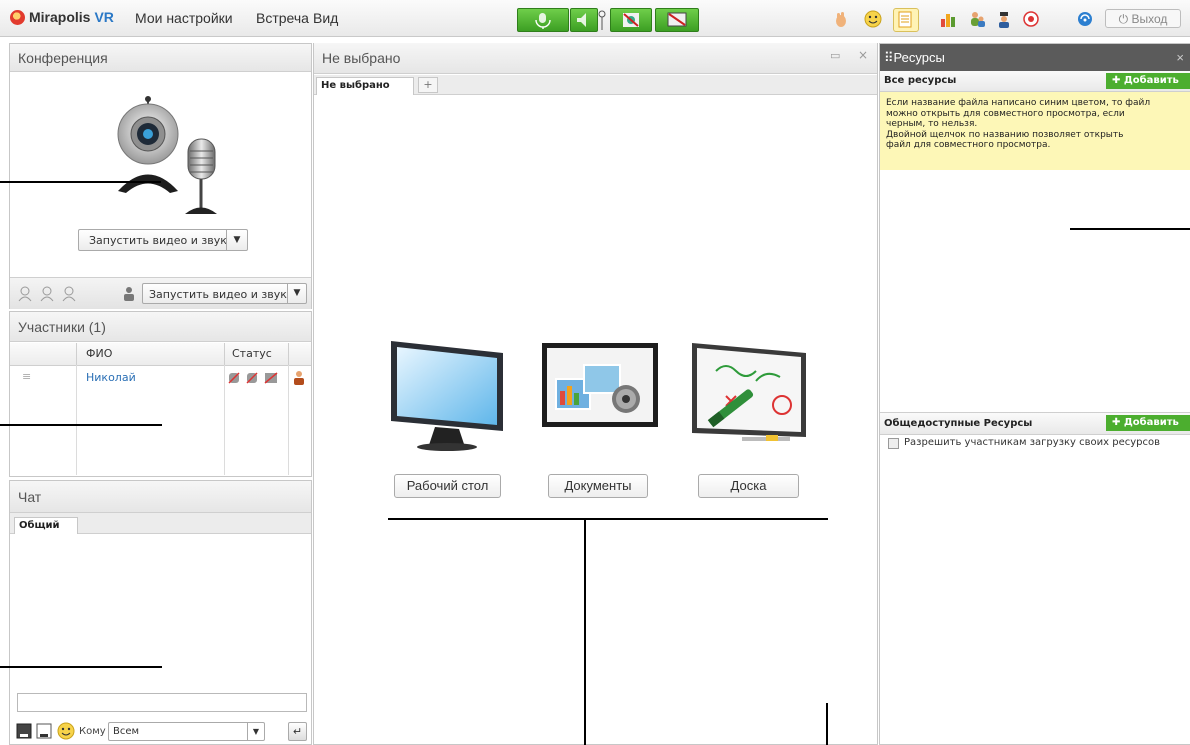 Image resolution: width=1190 pixels, height=745 pixels. What do you see at coordinates (160, 327) in the screenshot?
I see `participants-title: Участники (1)` at bounding box center [160, 327].